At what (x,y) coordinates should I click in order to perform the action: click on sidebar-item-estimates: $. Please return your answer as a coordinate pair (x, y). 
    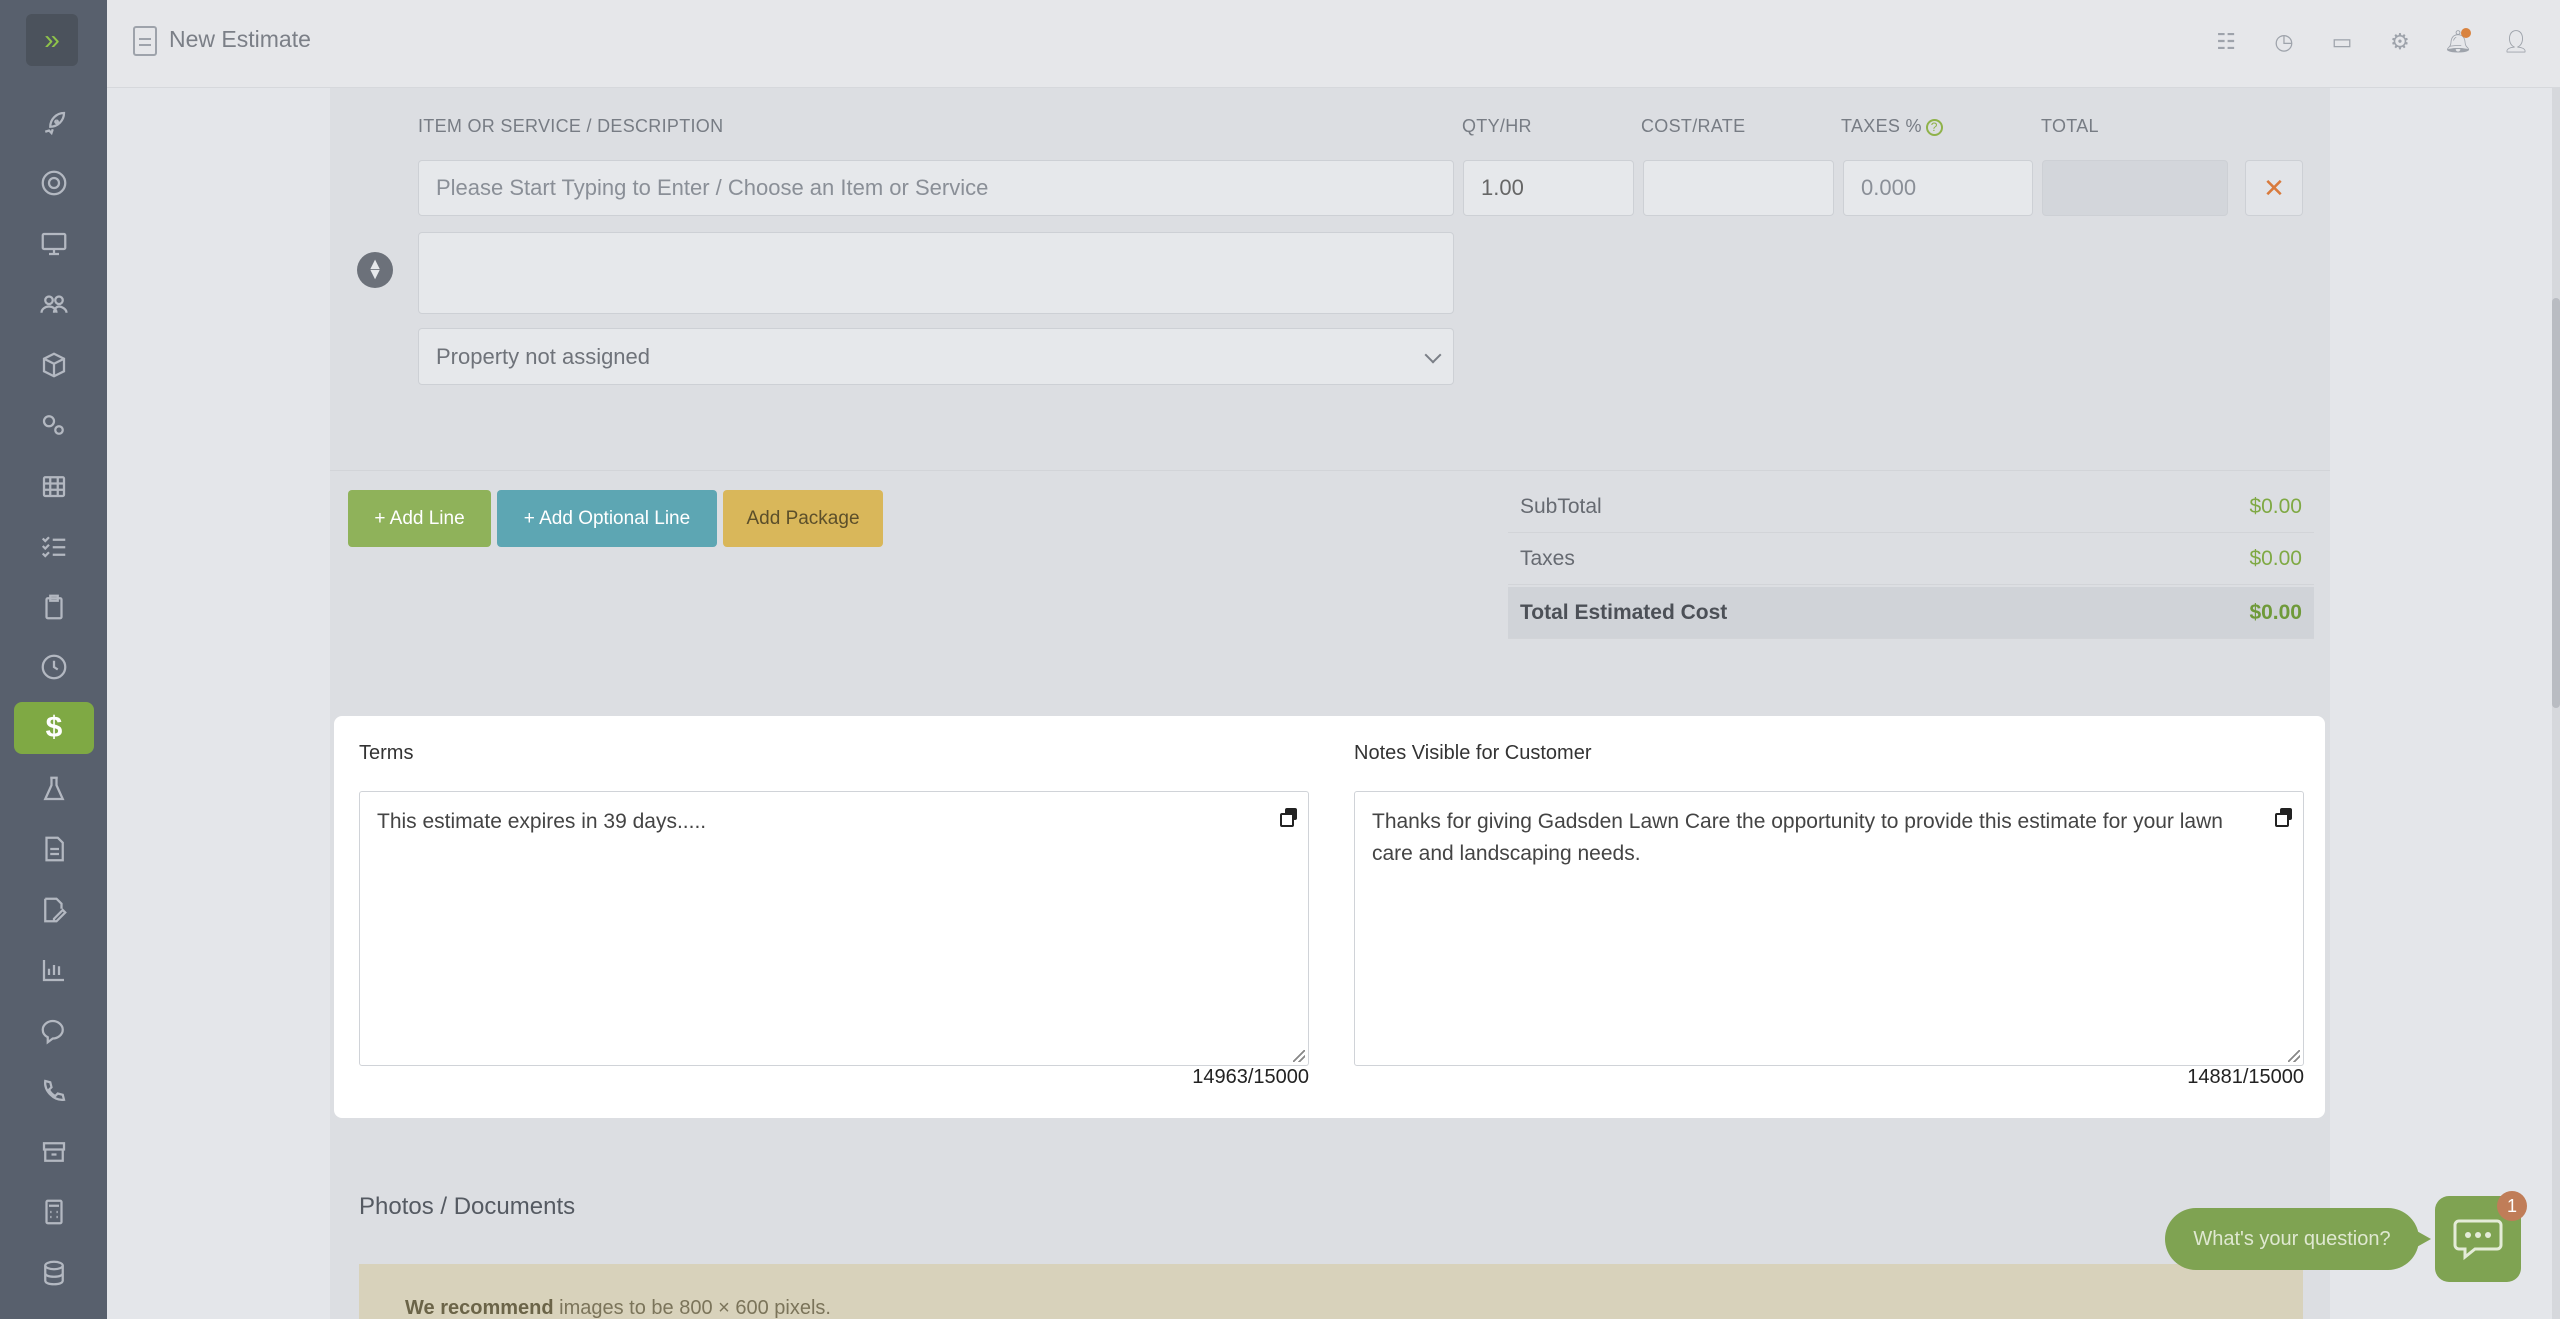
    Looking at the image, I should click on (54, 728).